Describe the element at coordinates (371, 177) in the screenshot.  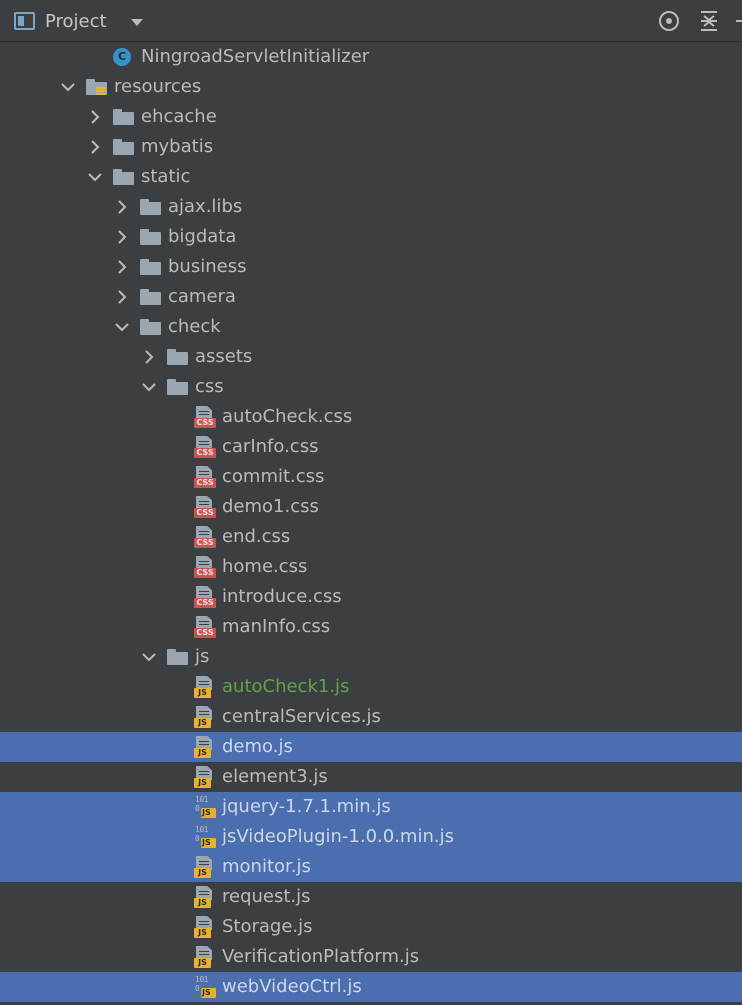
I see `tree-row: static` at that location.